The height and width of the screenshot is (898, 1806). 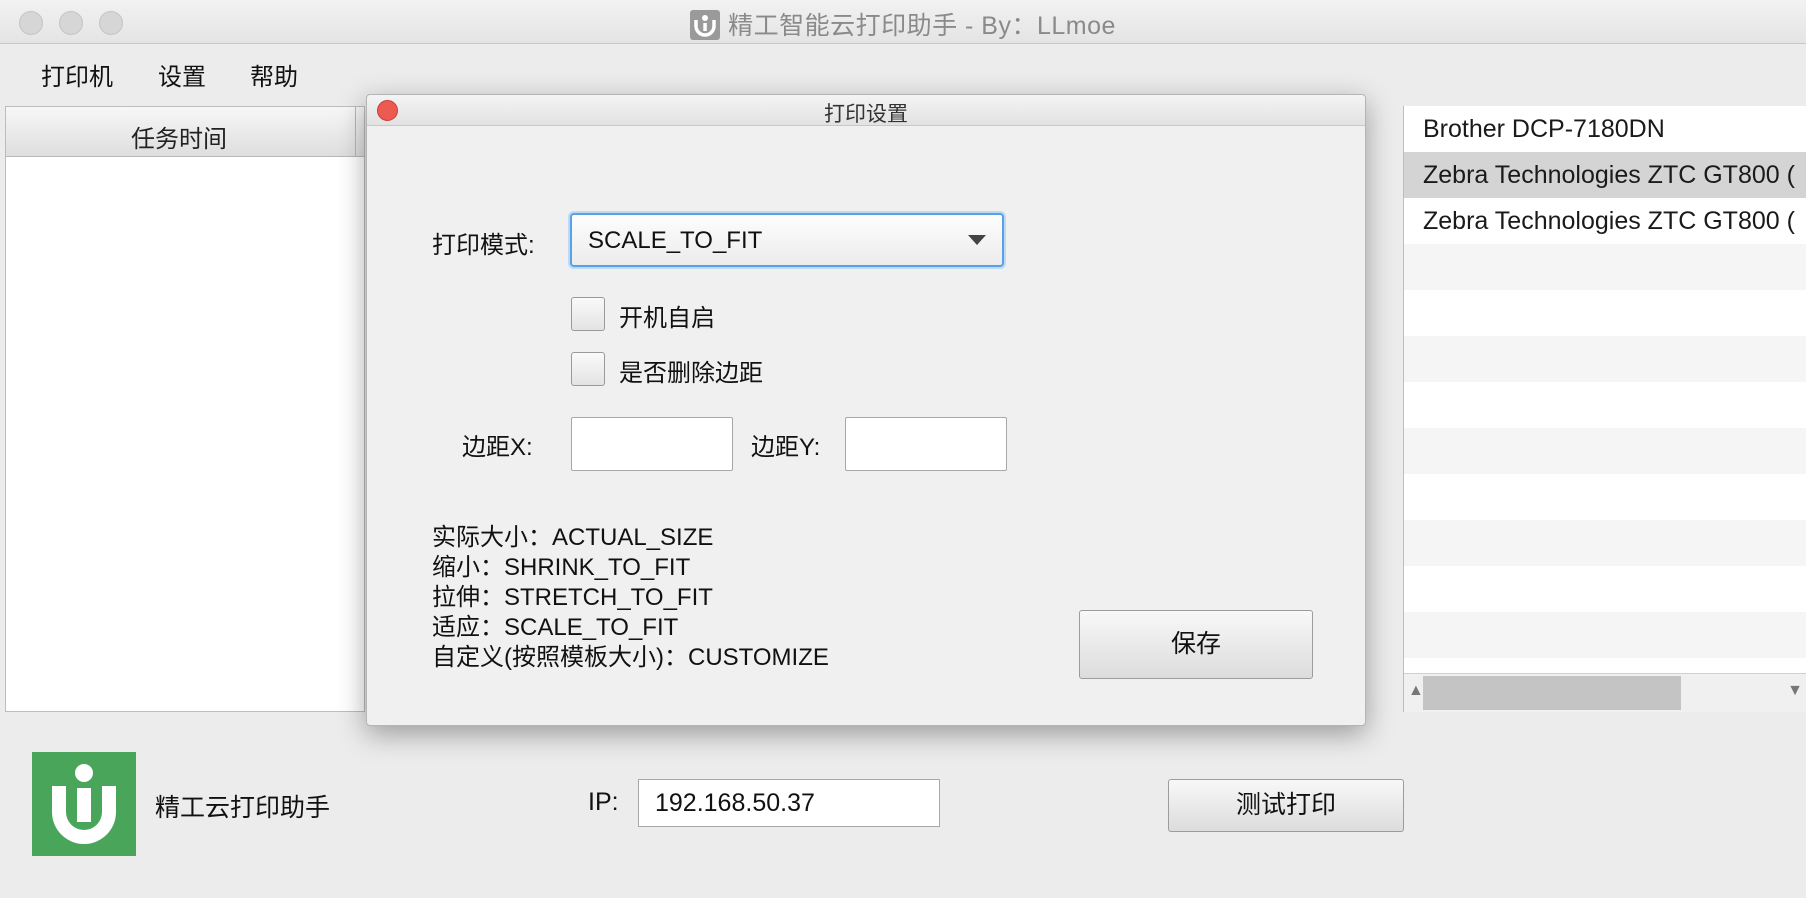 I want to click on margin-x-label: 边距X:, so click(x=497, y=447).